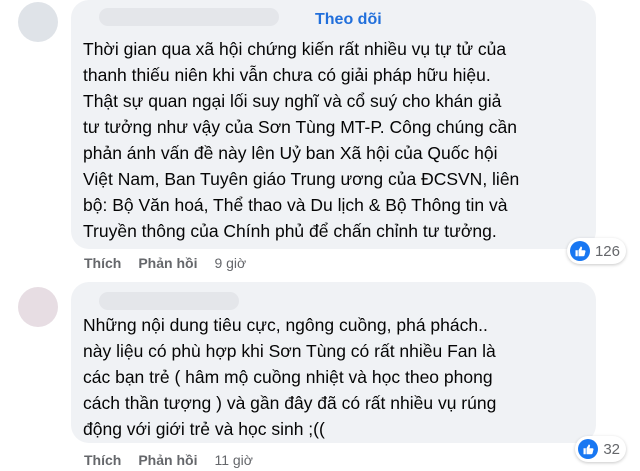 This screenshot has width=640, height=471. I want to click on comment-actions: Thích Phản hồi 9 giờ, so click(165, 263).